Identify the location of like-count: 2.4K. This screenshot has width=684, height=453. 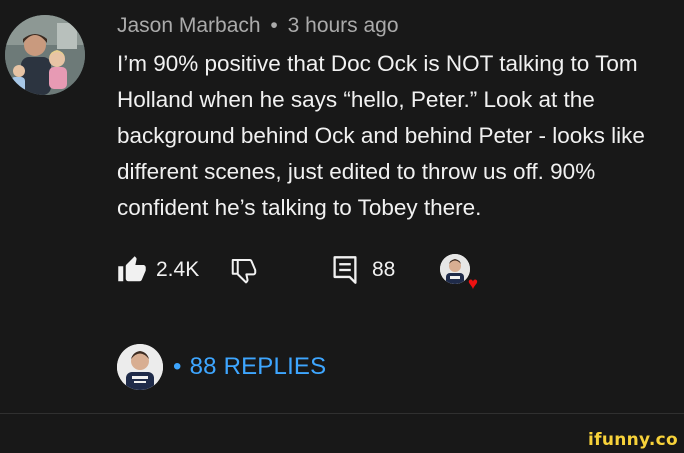
(178, 269).